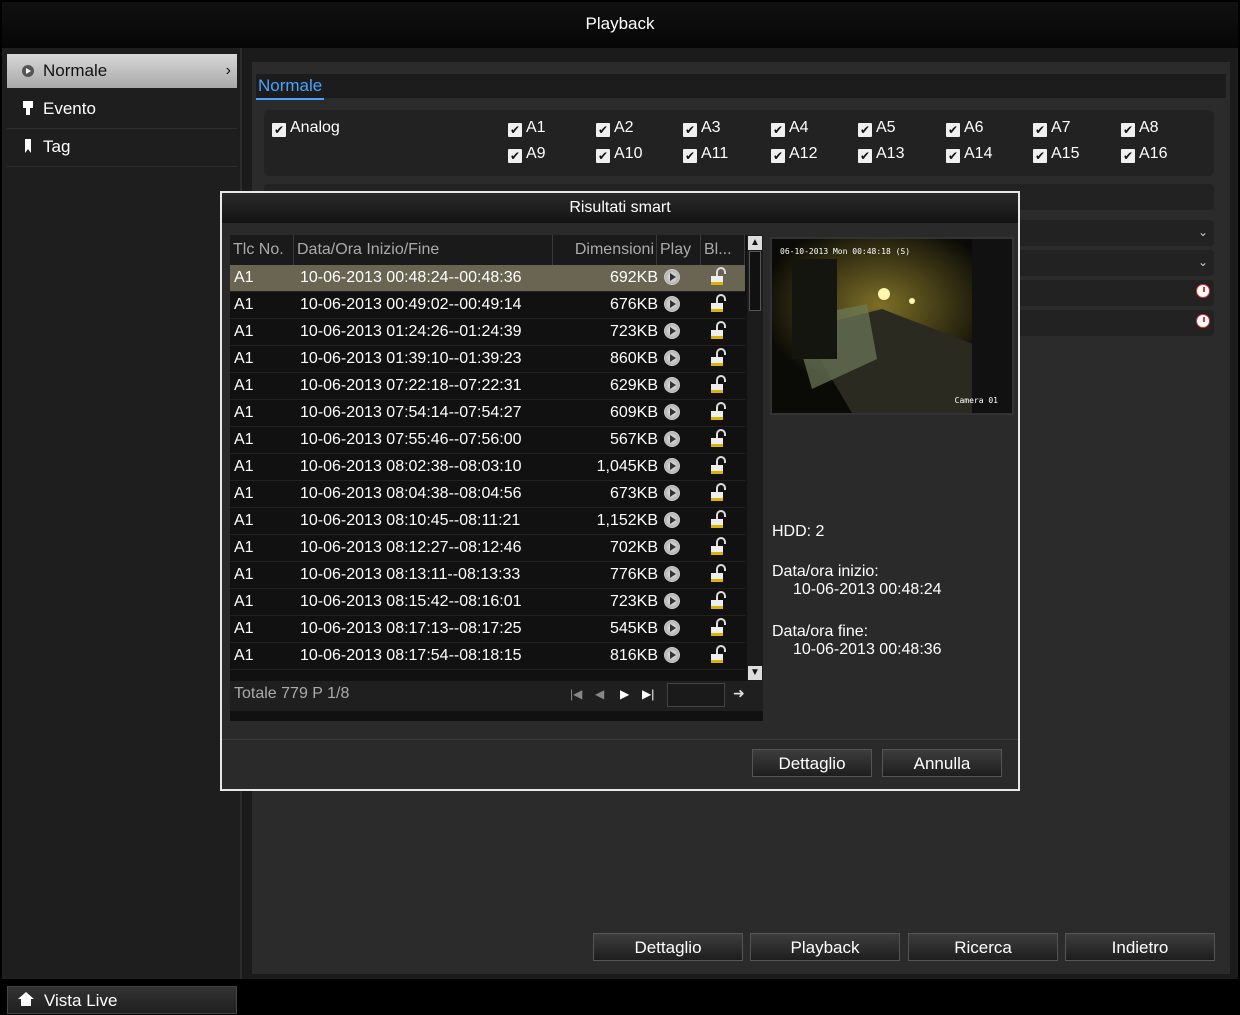 This screenshot has height=1015, width=1240. What do you see at coordinates (1108, 293) in the screenshot?
I see `start-time-field` at bounding box center [1108, 293].